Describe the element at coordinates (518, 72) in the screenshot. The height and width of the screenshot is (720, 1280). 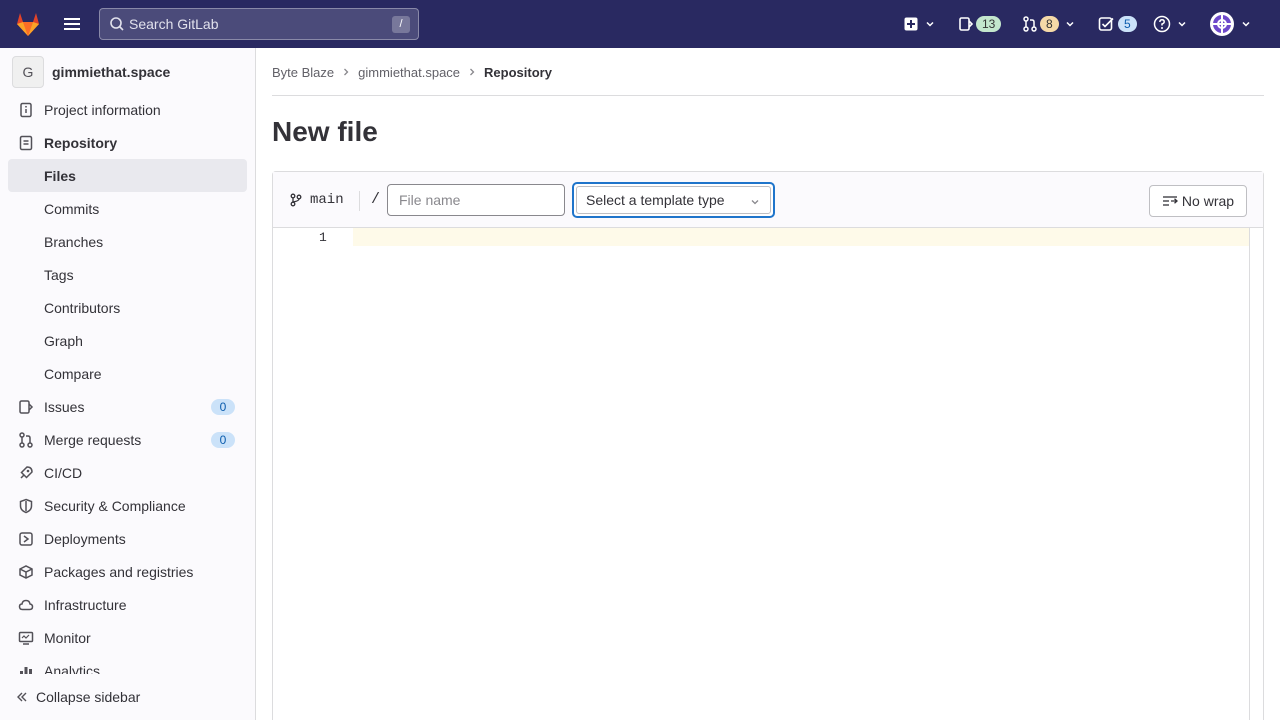
I see `breadcrumb-item-current: Repository` at that location.